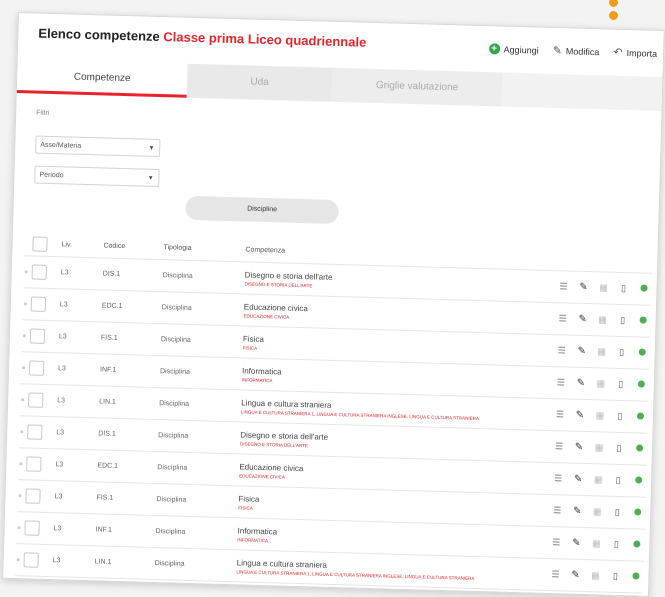  What do you see at coordinates (417, 87) in the screenshot?
I see `tab-griglie-valutazione: Griglie valutazione` at bounding box center [417, 87].